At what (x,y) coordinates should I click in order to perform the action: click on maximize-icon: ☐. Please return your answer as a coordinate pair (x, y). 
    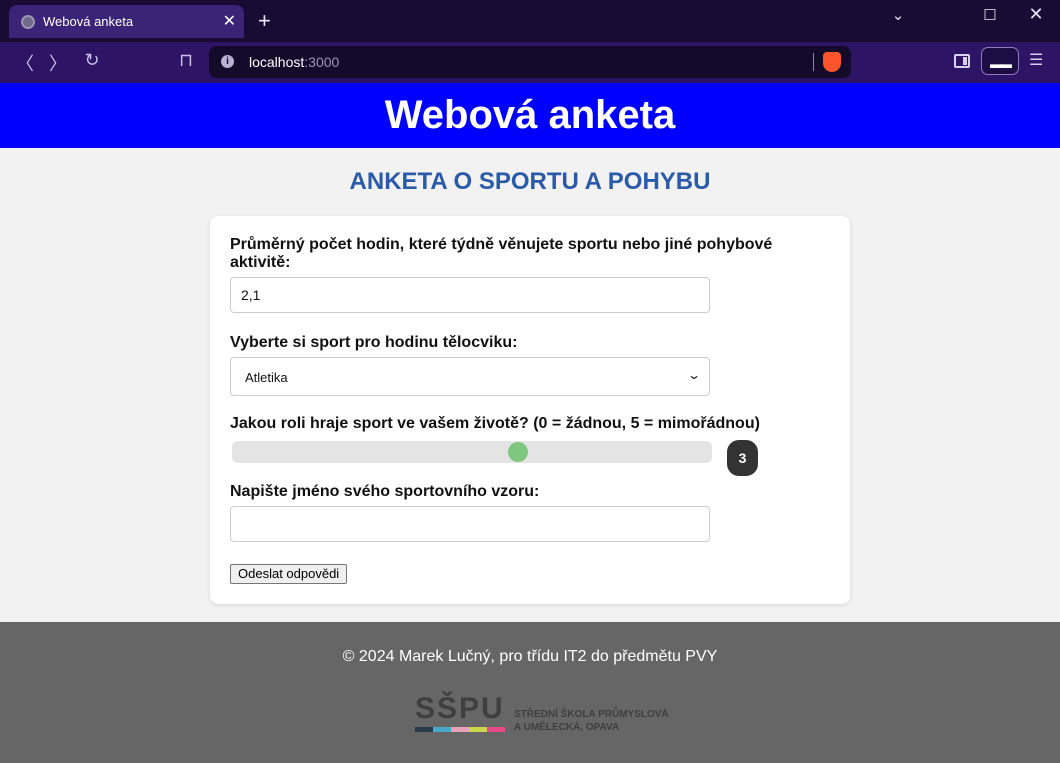
    Looking at the image, I should click on (990, 15).